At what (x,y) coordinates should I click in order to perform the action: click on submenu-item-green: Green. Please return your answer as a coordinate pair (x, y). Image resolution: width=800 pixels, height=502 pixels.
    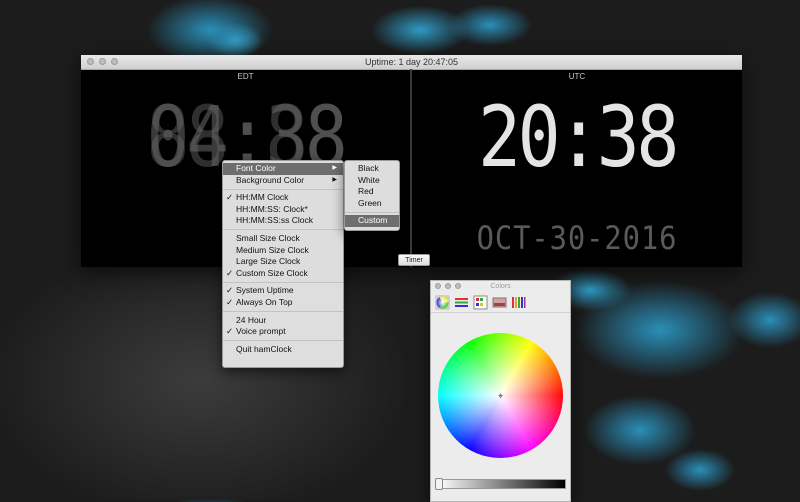
    Looking at the image, I should click on (372, 204).